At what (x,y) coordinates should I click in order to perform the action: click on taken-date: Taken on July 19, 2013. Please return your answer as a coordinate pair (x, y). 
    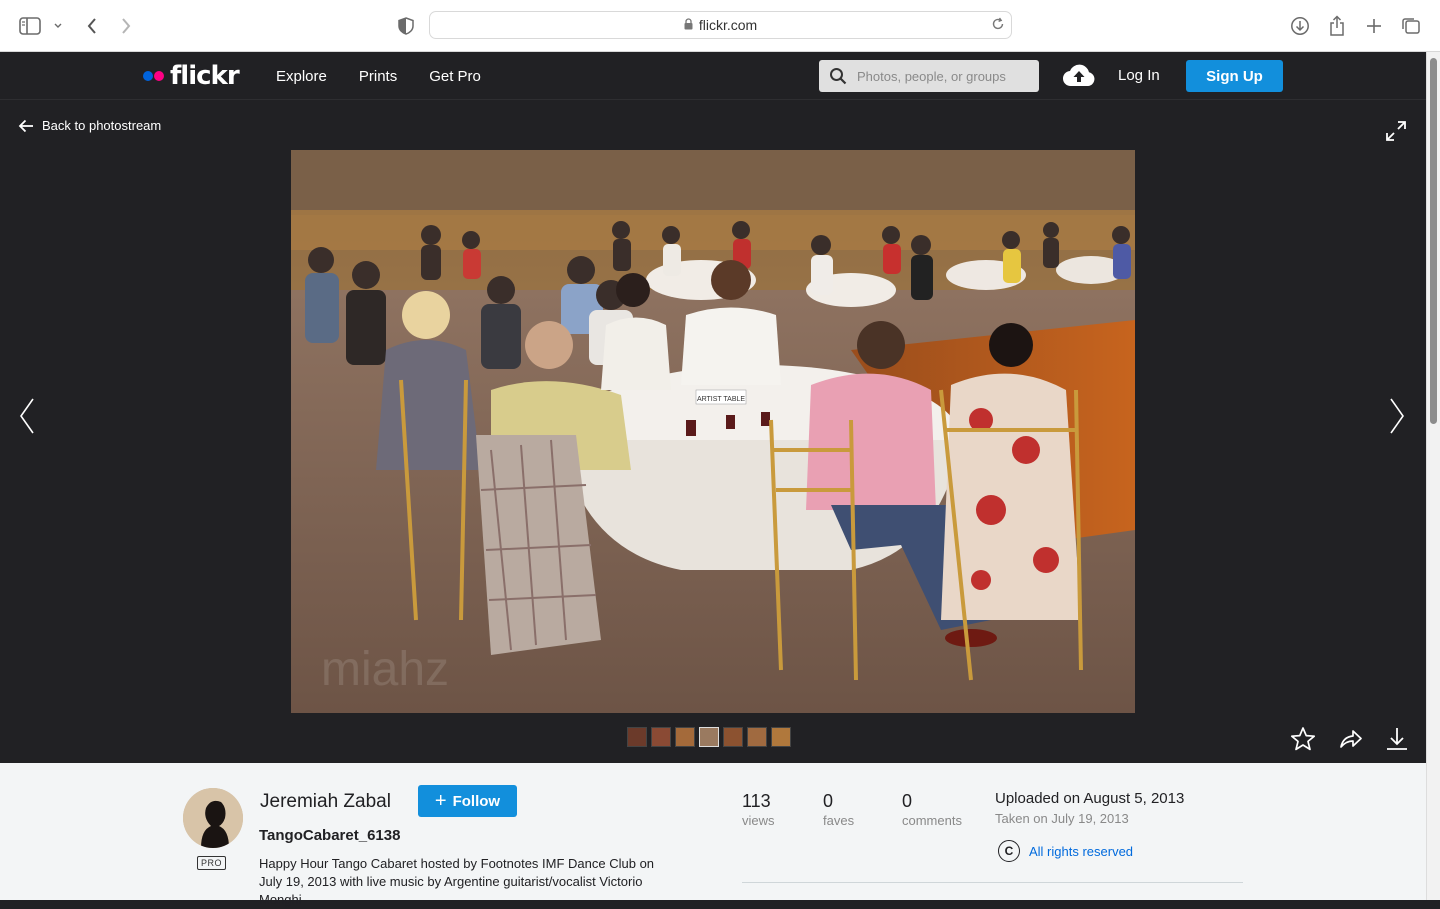
    Looking at the image, I should click on (1062, 818).